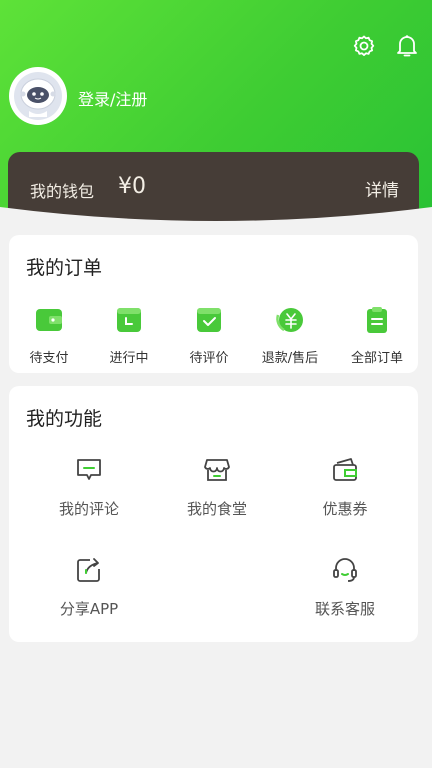 This screenshot has width=432, height=768. Describe the element at coordinates (377, 335) in the screenshot. I see `order-all: 全部订单` at that location.